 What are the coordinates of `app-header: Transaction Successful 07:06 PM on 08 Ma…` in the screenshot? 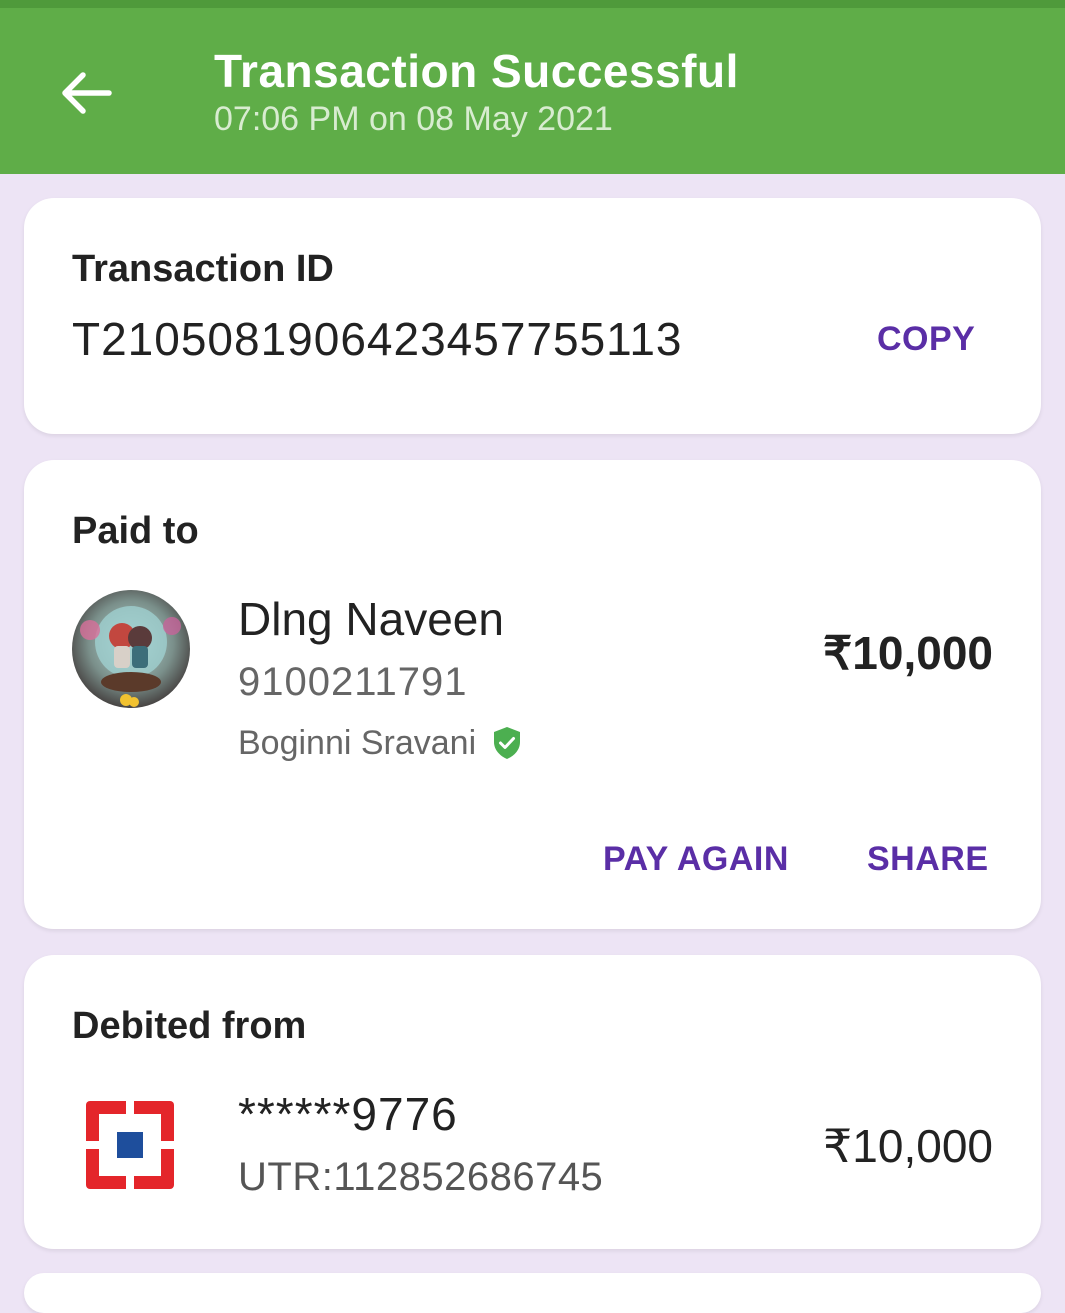 It's located at (532, 91).